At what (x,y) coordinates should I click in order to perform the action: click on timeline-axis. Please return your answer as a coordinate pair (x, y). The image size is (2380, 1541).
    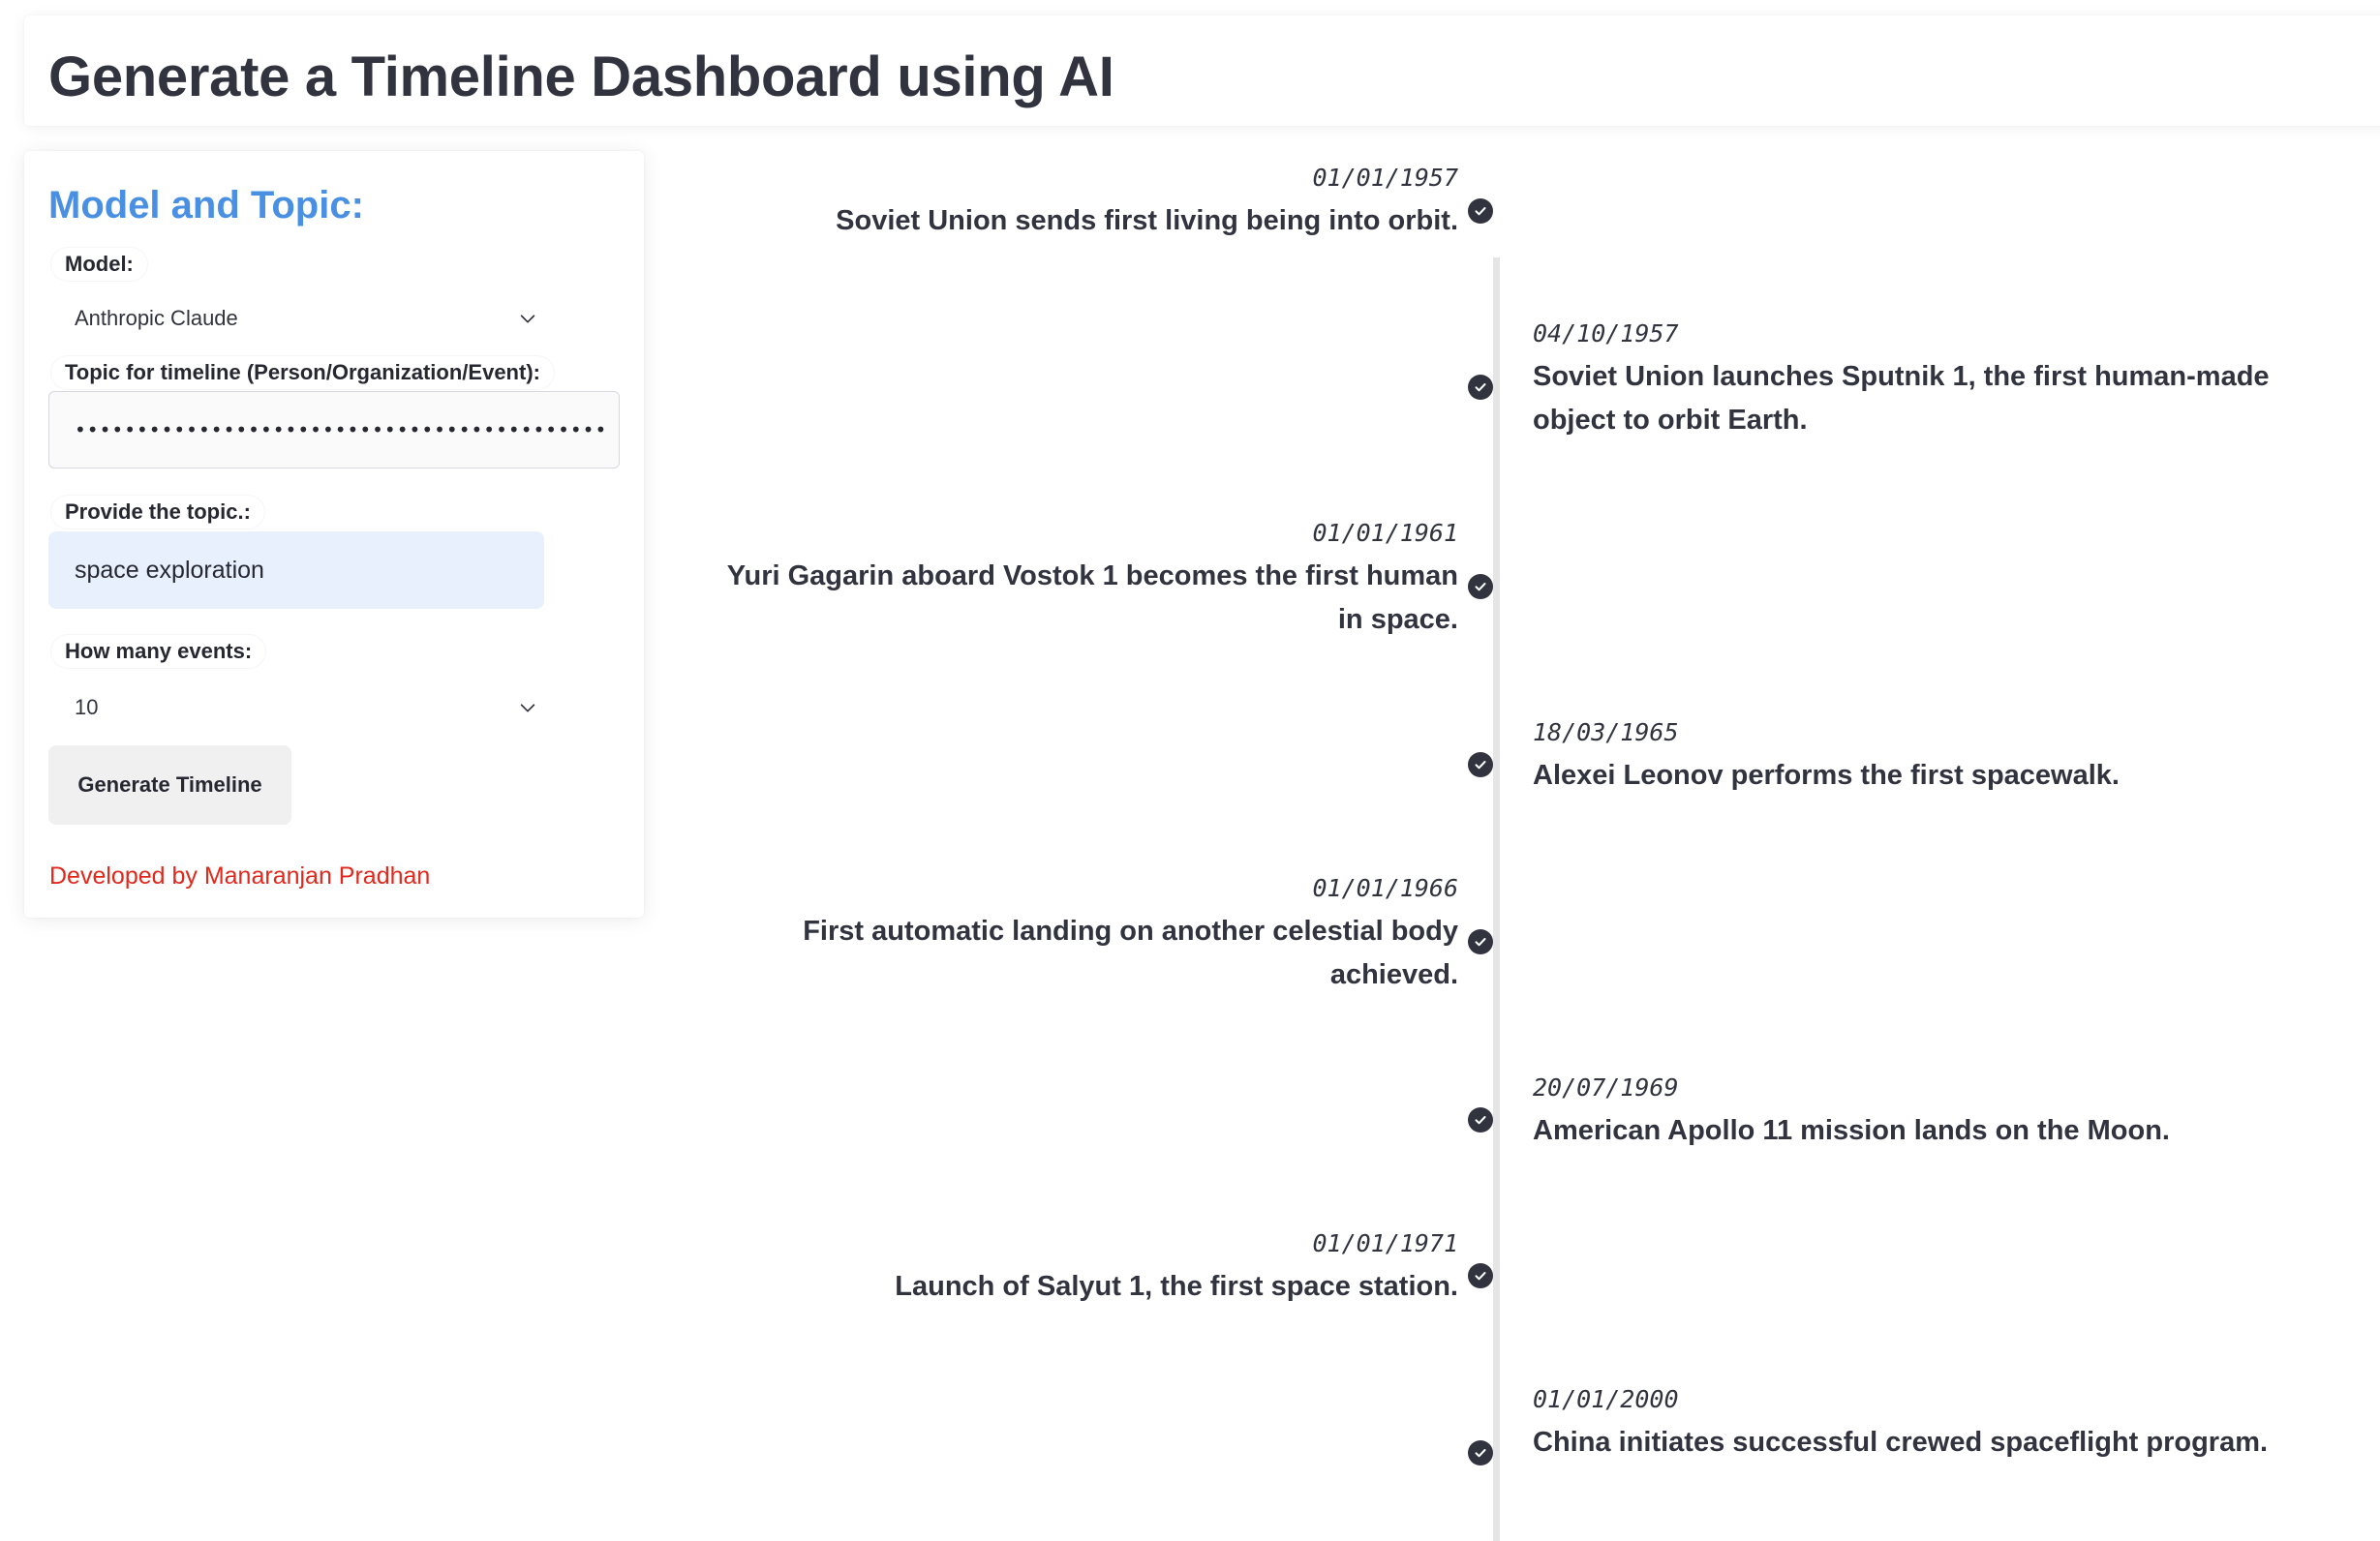
    Looking at the image, I should click on (1497, 899).